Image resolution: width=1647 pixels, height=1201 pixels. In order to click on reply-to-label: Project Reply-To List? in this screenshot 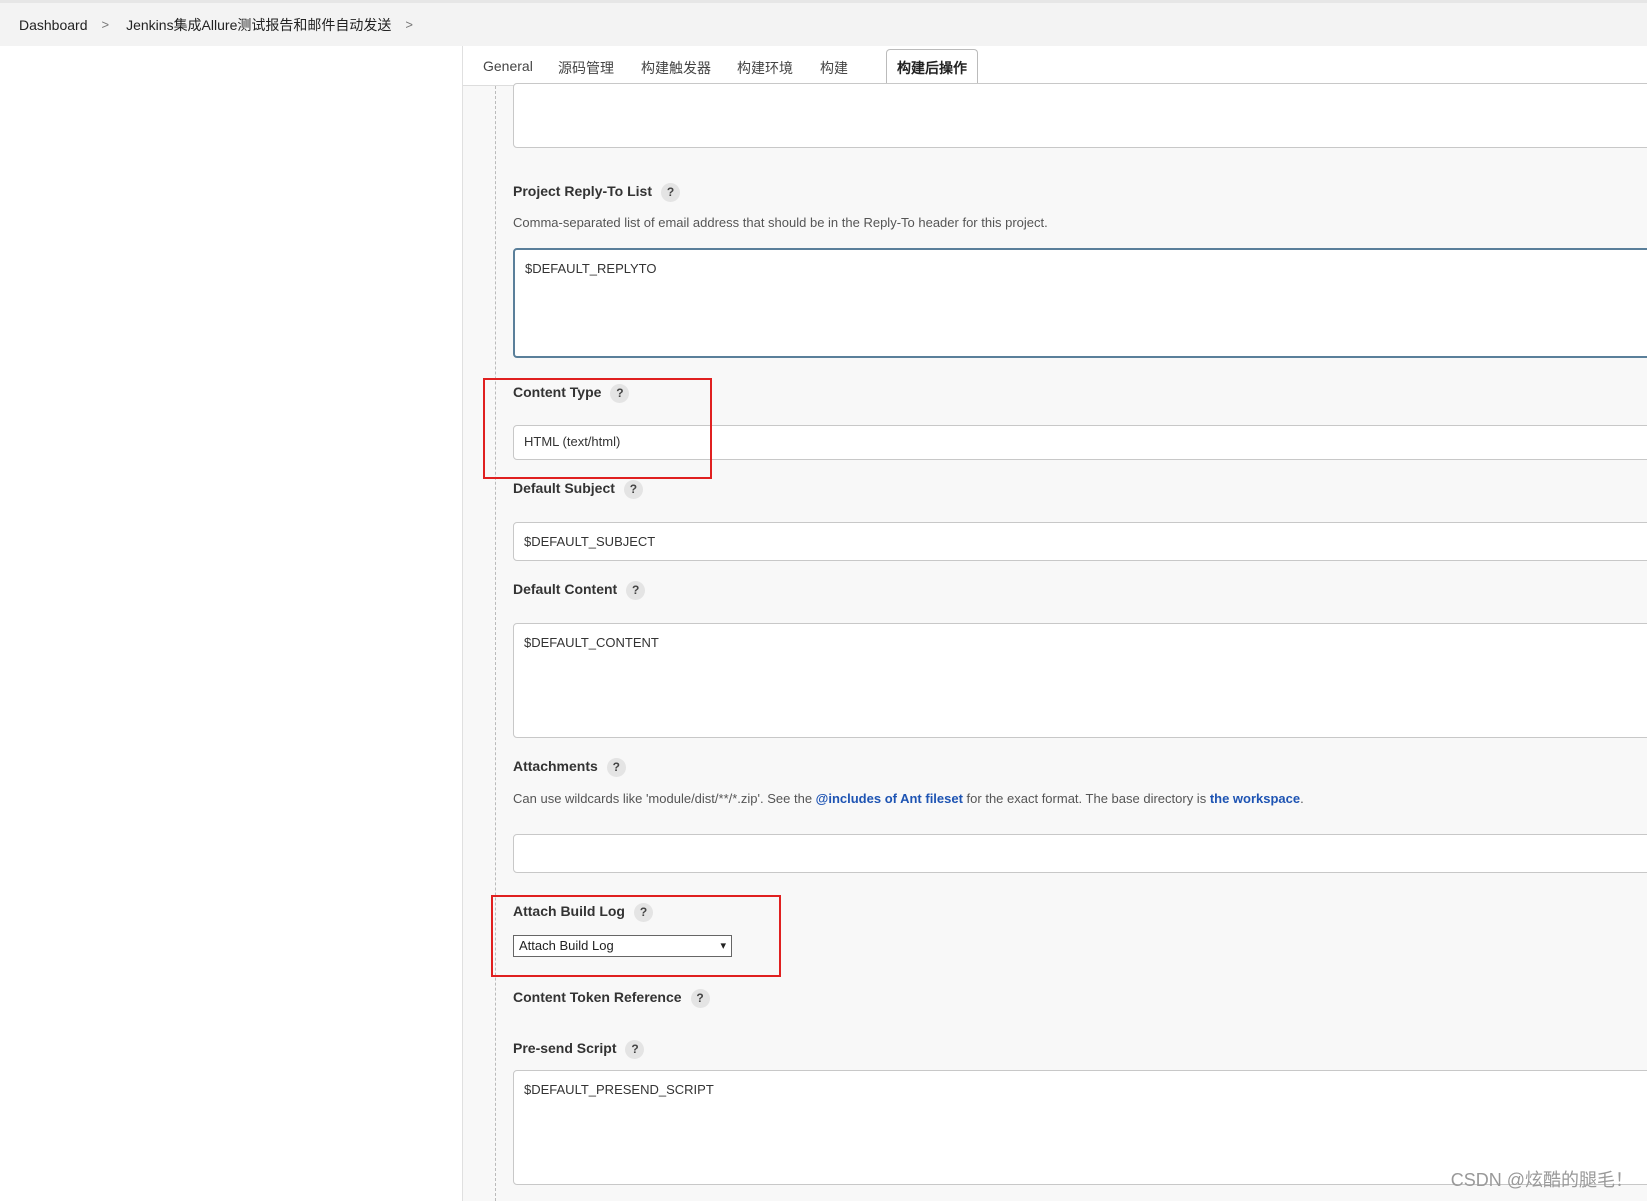, I will do `click(596, 192)`.